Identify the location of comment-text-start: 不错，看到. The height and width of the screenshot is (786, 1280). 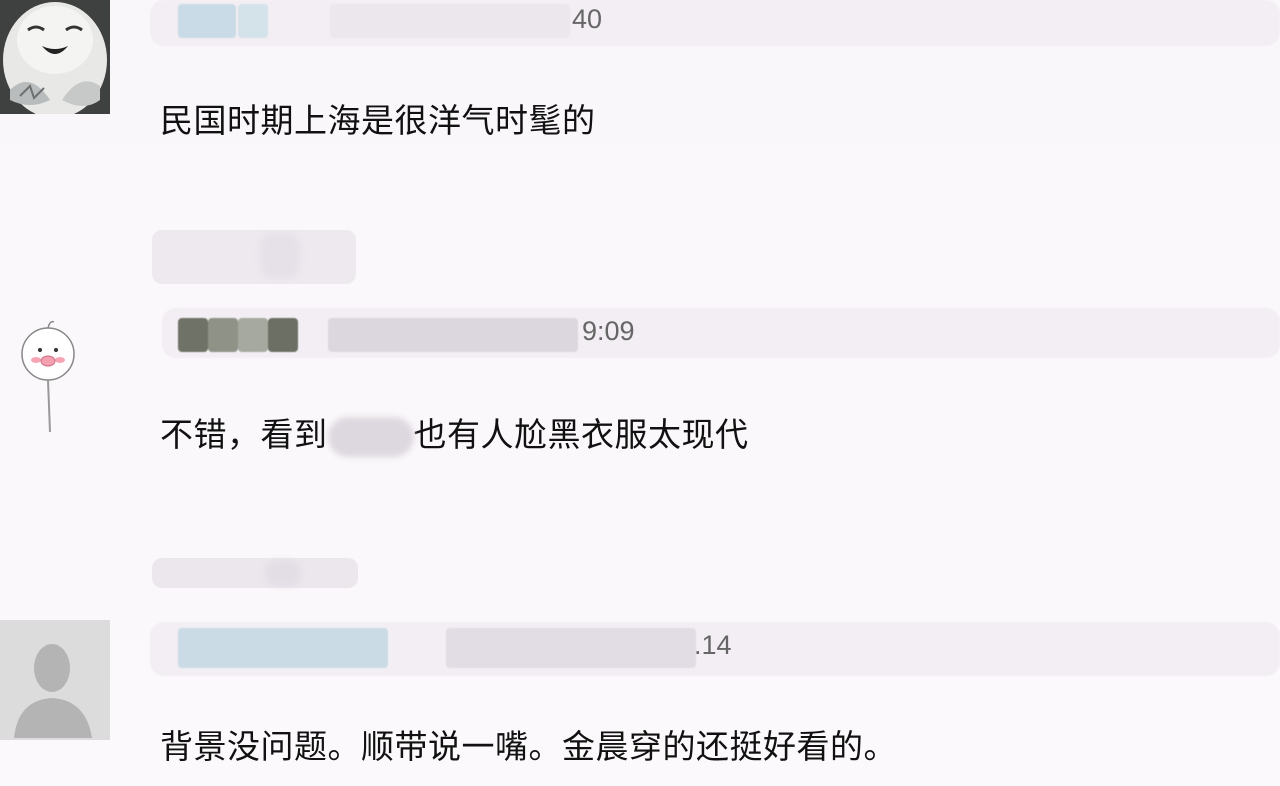
(244, 434).